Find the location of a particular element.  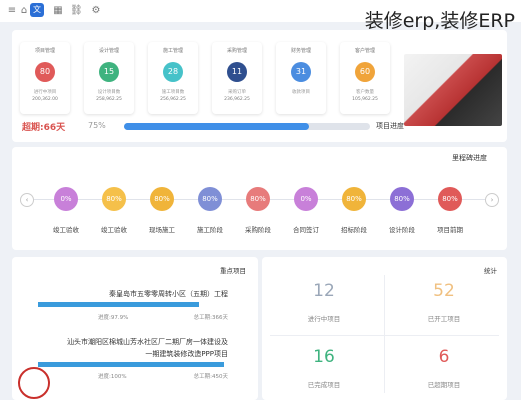

project-duration: 总工期:366天 is located at coordinates (210, 318).